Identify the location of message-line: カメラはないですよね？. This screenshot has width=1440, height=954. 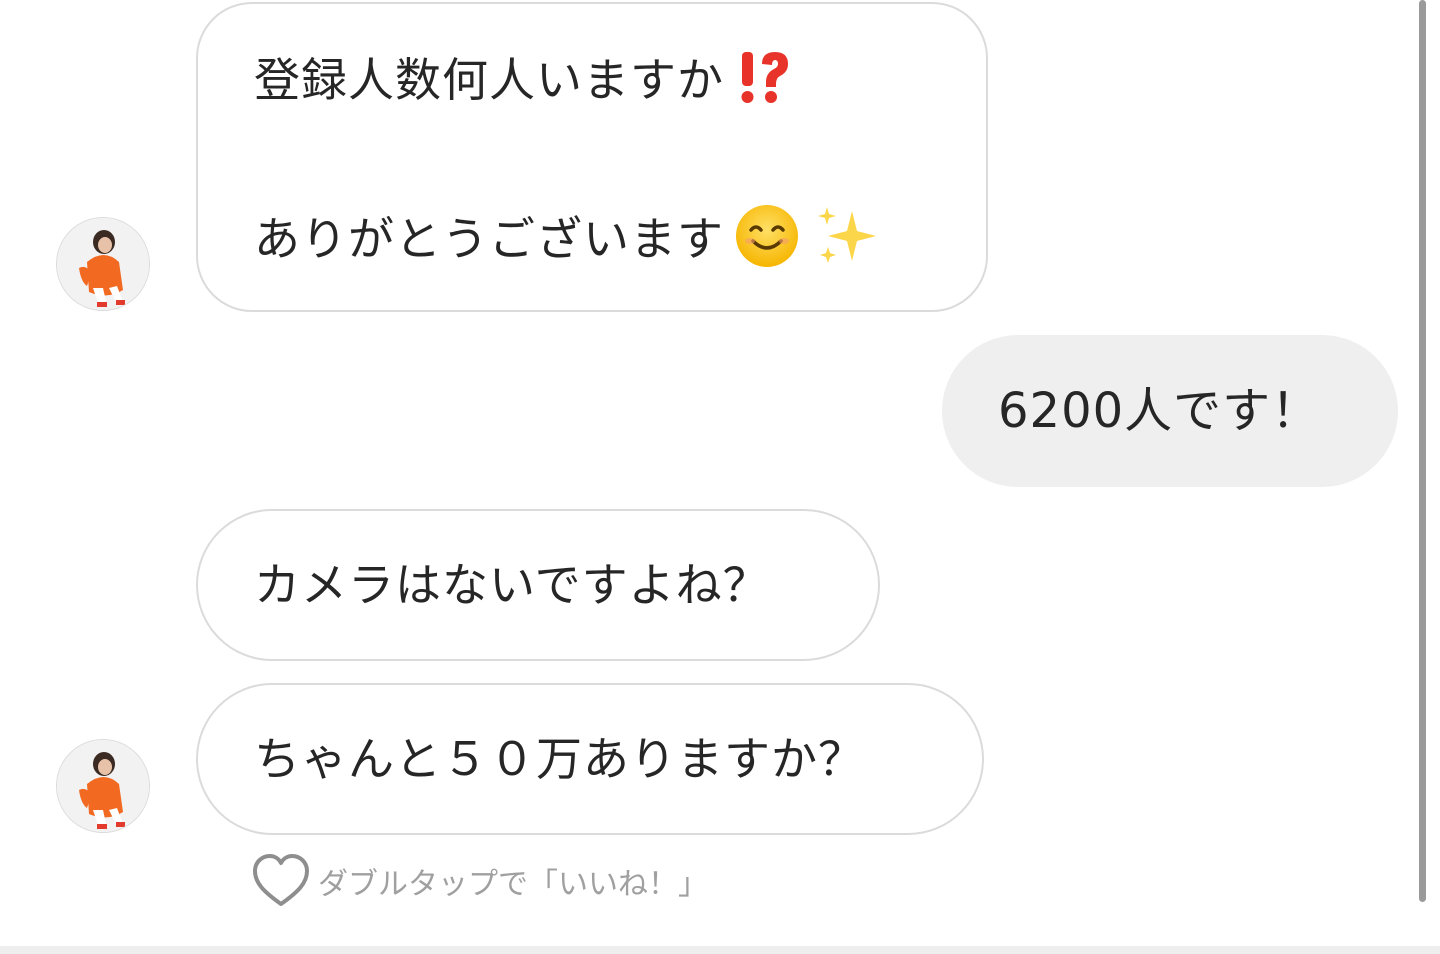
(512, 585).